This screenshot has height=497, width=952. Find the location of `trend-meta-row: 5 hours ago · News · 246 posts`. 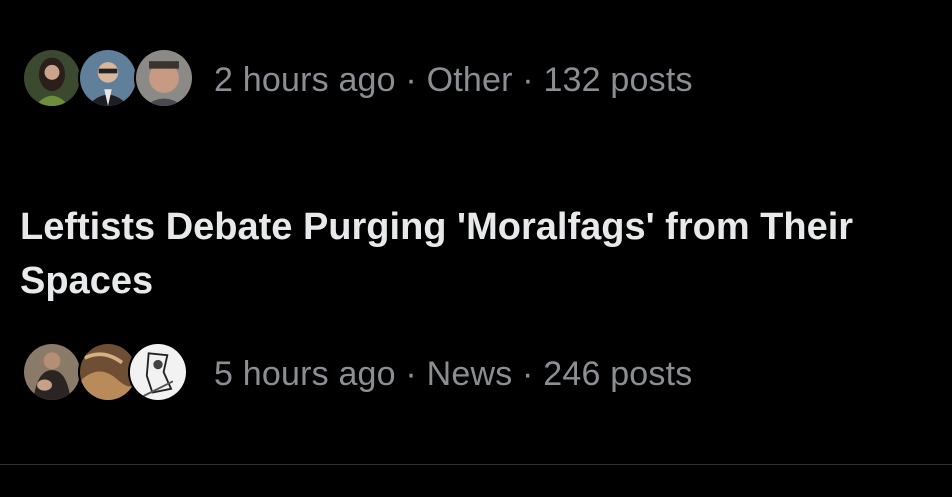

trend-meta-row: 5 hours ago · News · 246 posts is located at coordinates (357, 374).